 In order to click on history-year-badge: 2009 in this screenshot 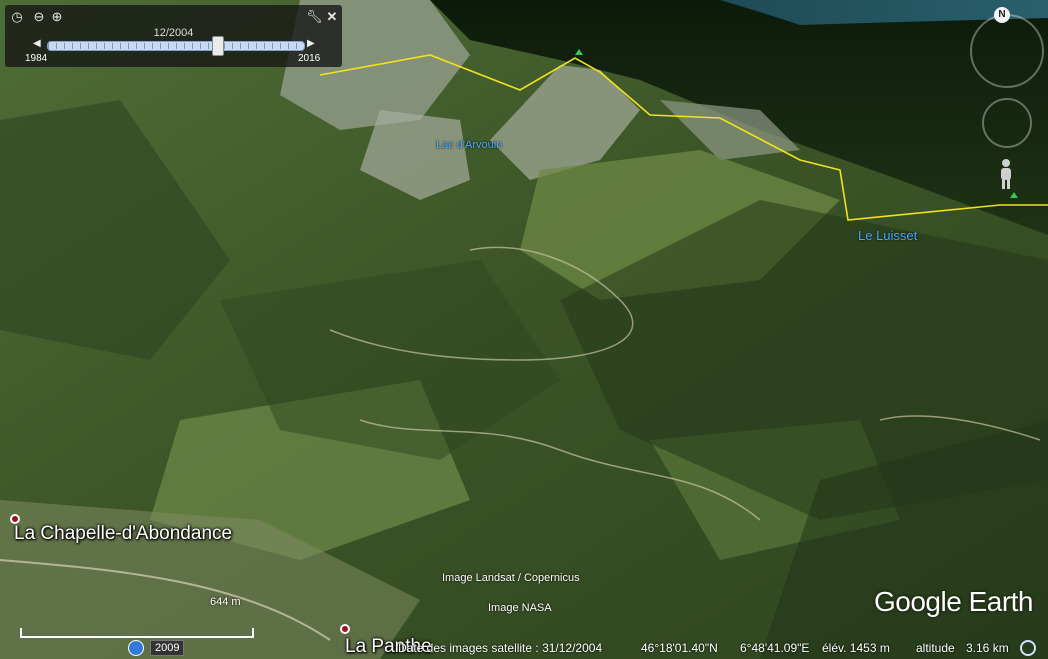, I will do `click(167, 648)`.